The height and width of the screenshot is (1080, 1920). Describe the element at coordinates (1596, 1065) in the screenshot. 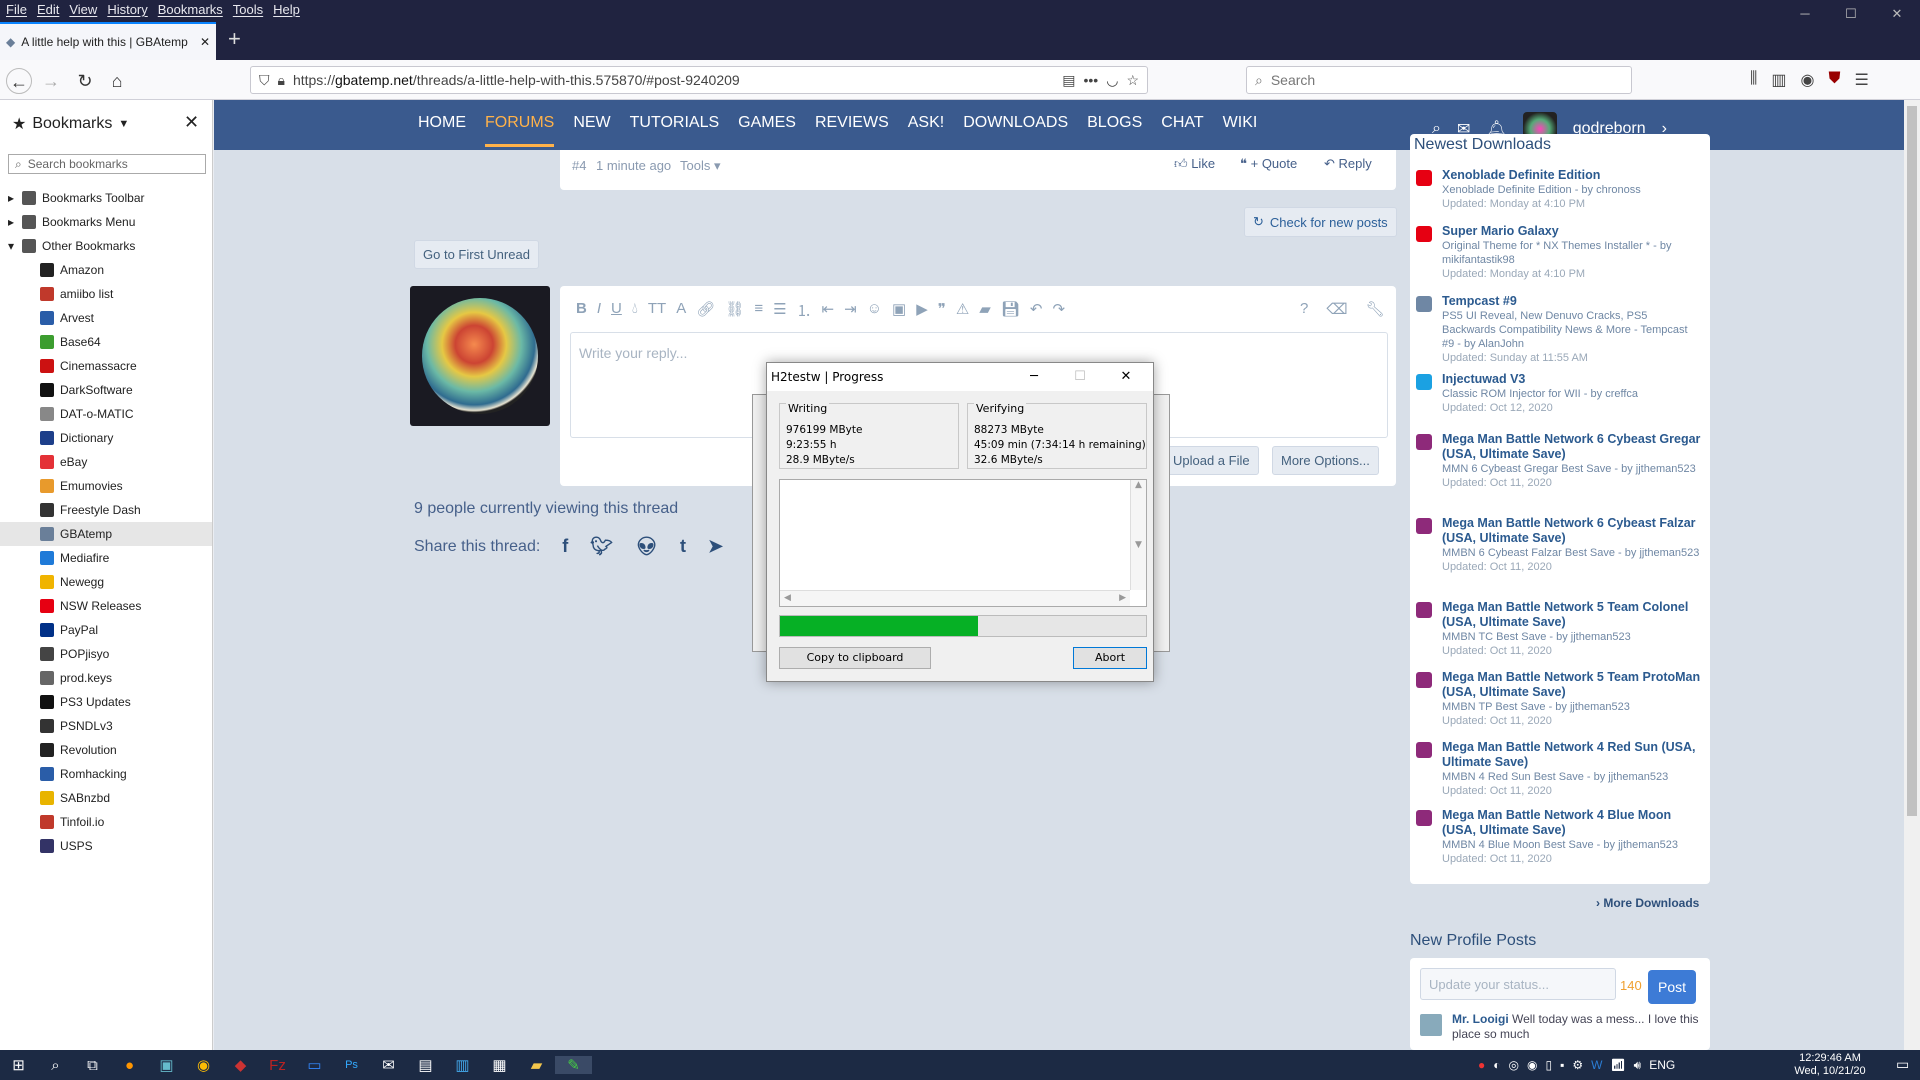

I see `word-icon: W` at that location.